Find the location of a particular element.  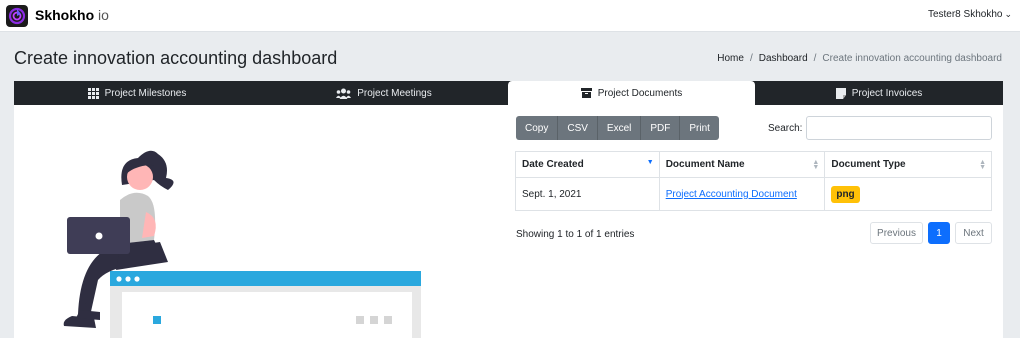

cell-date-created: Sept. 1, 2021 is located at coordinates (587, 194).